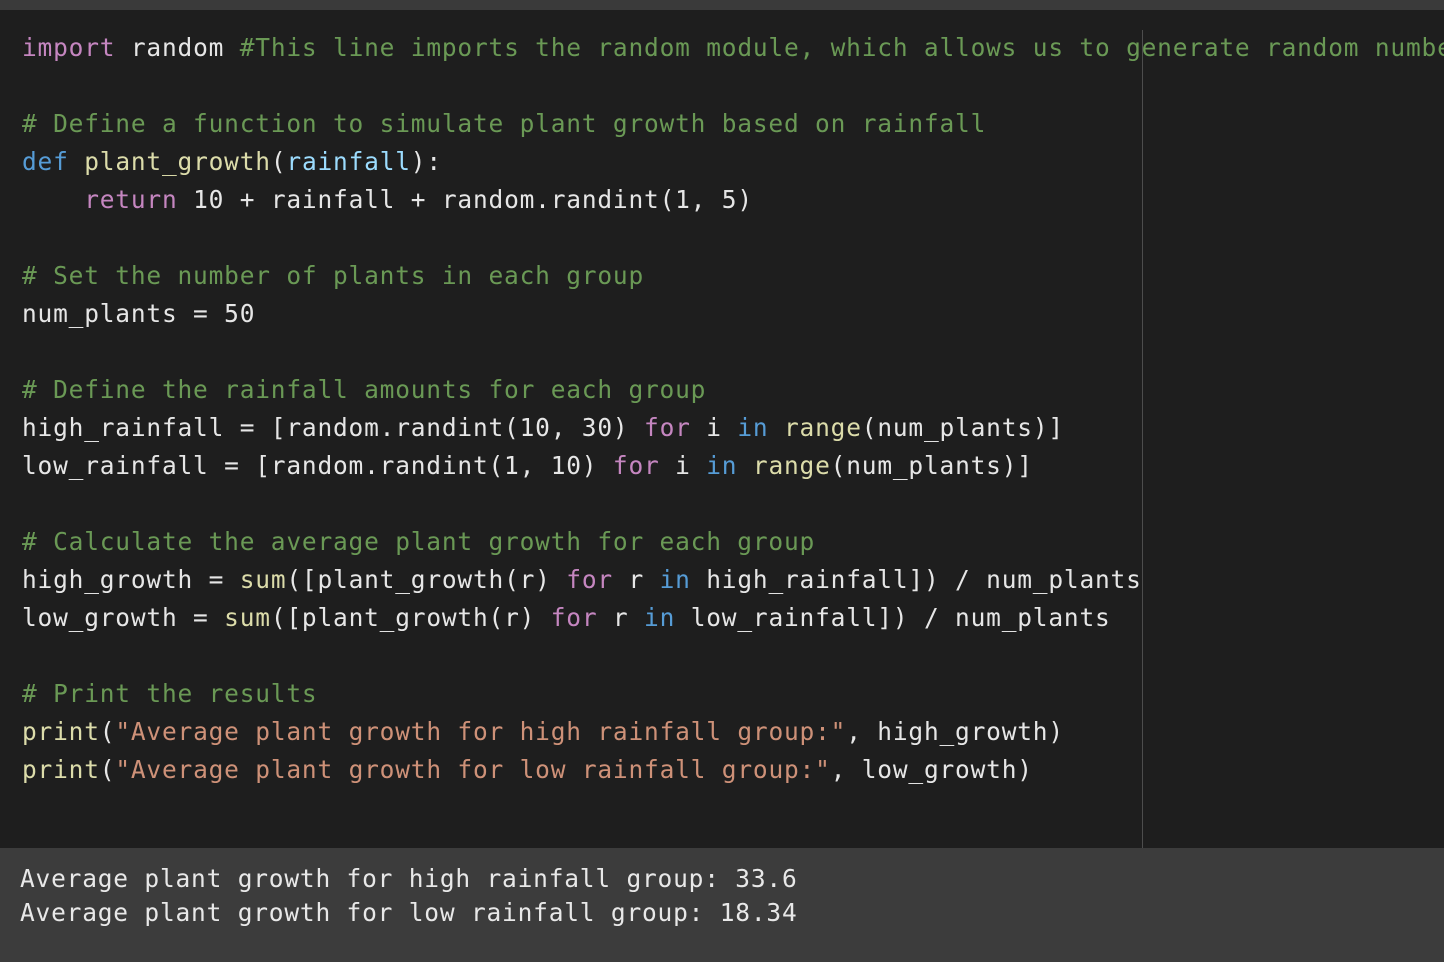  What do you see at coordinates (733, 694) in the screenshot?
I see `code-line: # Print the results` at bounding box center [733, 694].